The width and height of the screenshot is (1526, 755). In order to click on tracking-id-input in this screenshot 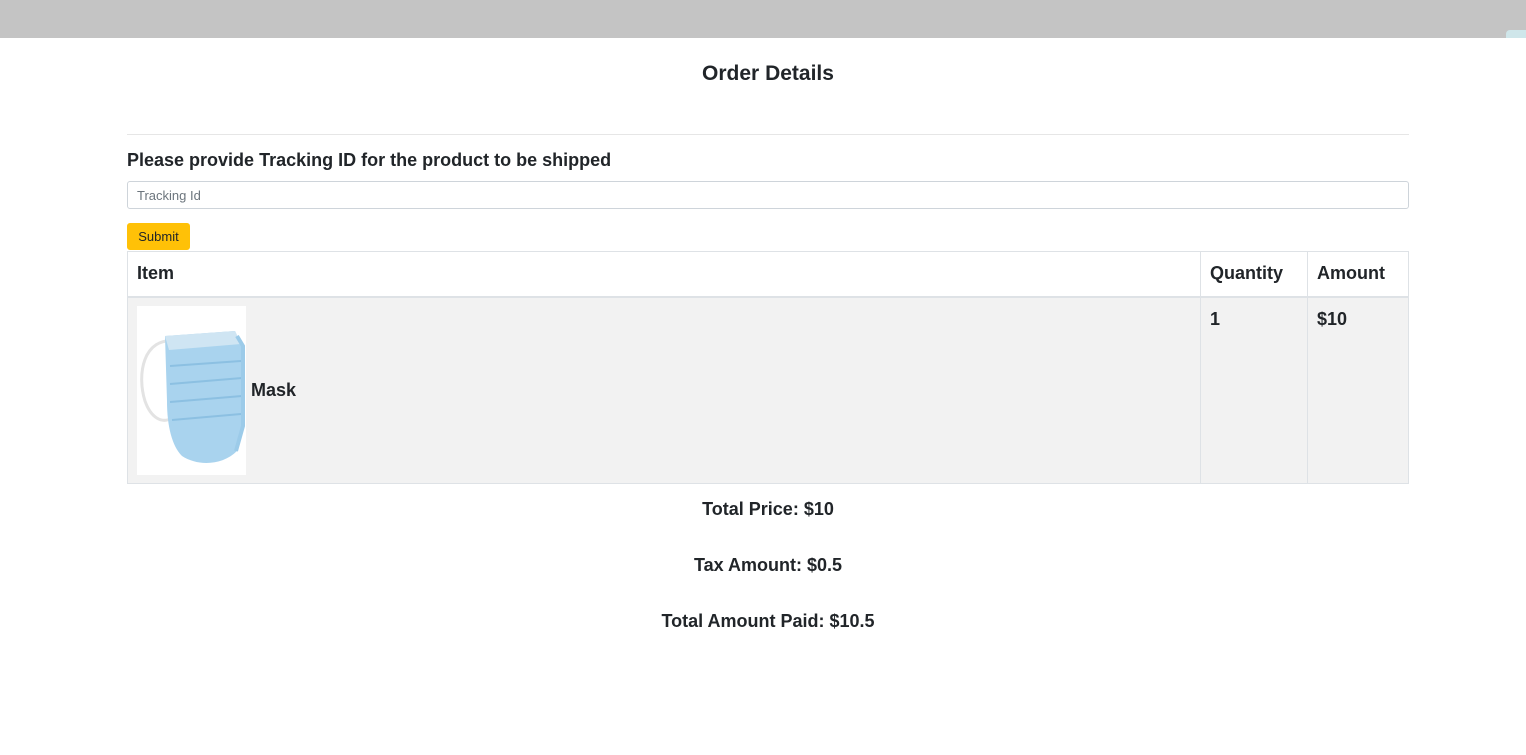, I will do `click(768, 195)`.